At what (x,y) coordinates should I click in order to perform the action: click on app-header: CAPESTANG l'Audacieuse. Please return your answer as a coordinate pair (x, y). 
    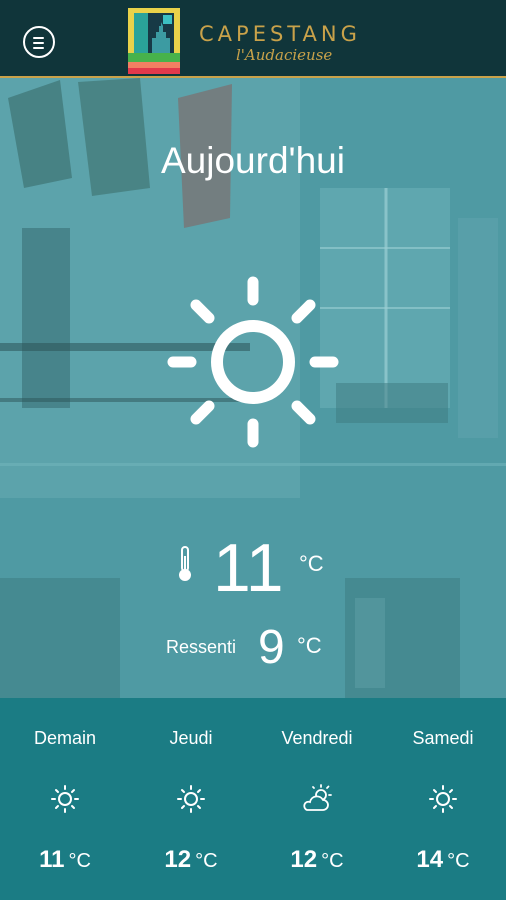
    Looking at the image, I should click on (253, 39).